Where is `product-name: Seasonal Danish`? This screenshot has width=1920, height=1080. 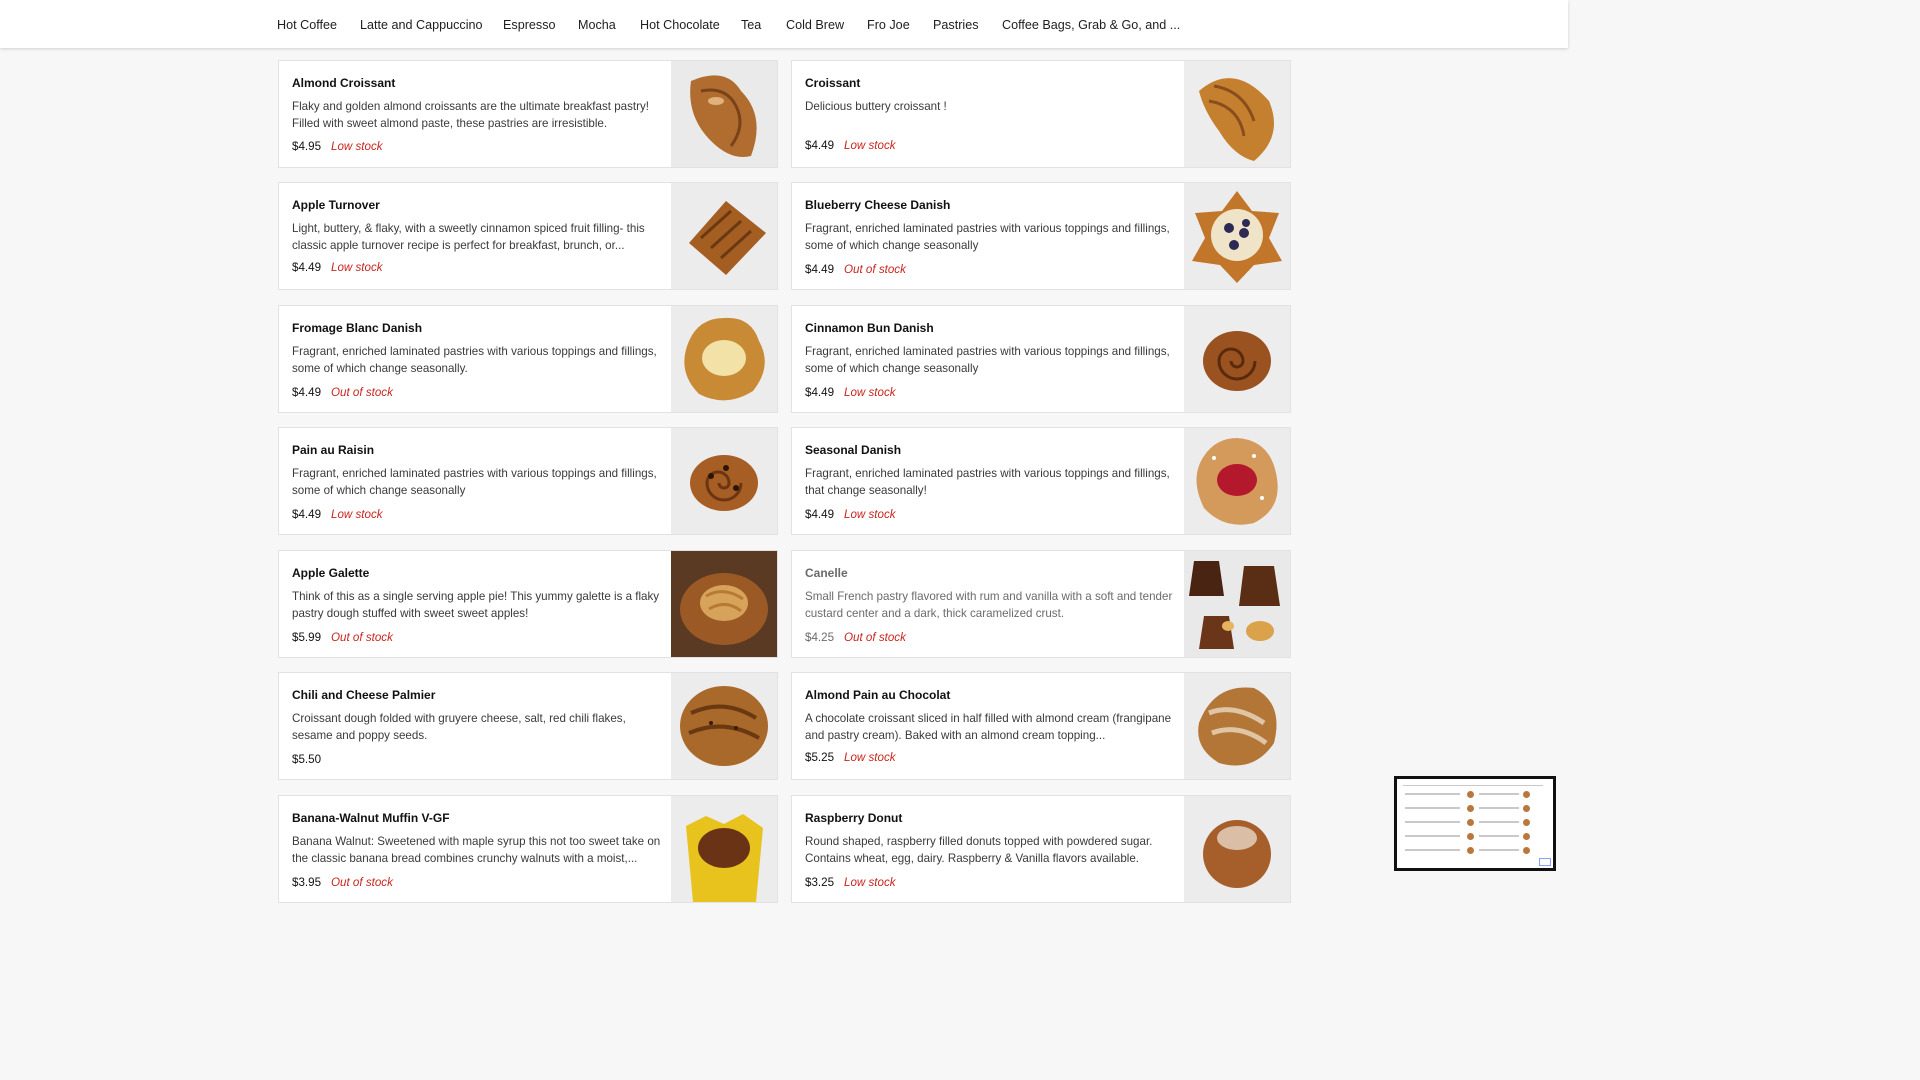
product-name: Seasonal Danish is located at coordinates (853, 450).